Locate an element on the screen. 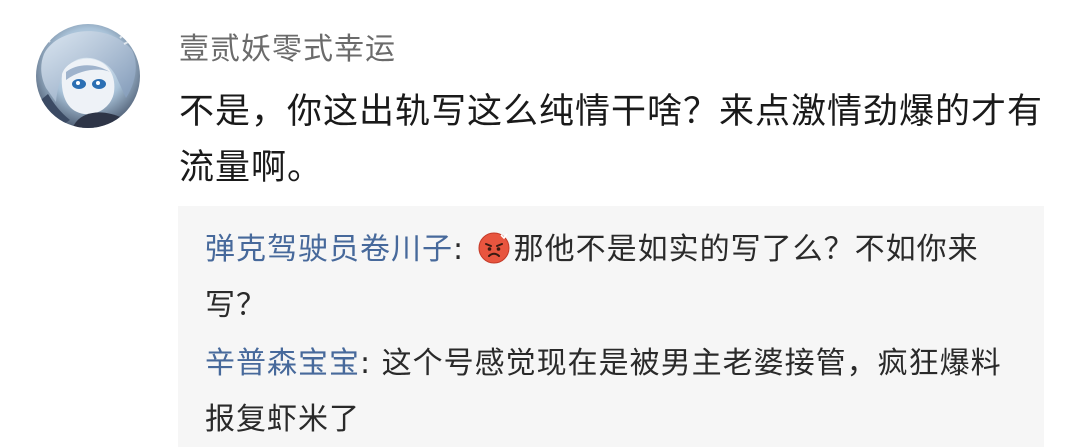 The width and height of the screenshot is (1080, 447). angry-face-icon is located at coordinates (494, 246).